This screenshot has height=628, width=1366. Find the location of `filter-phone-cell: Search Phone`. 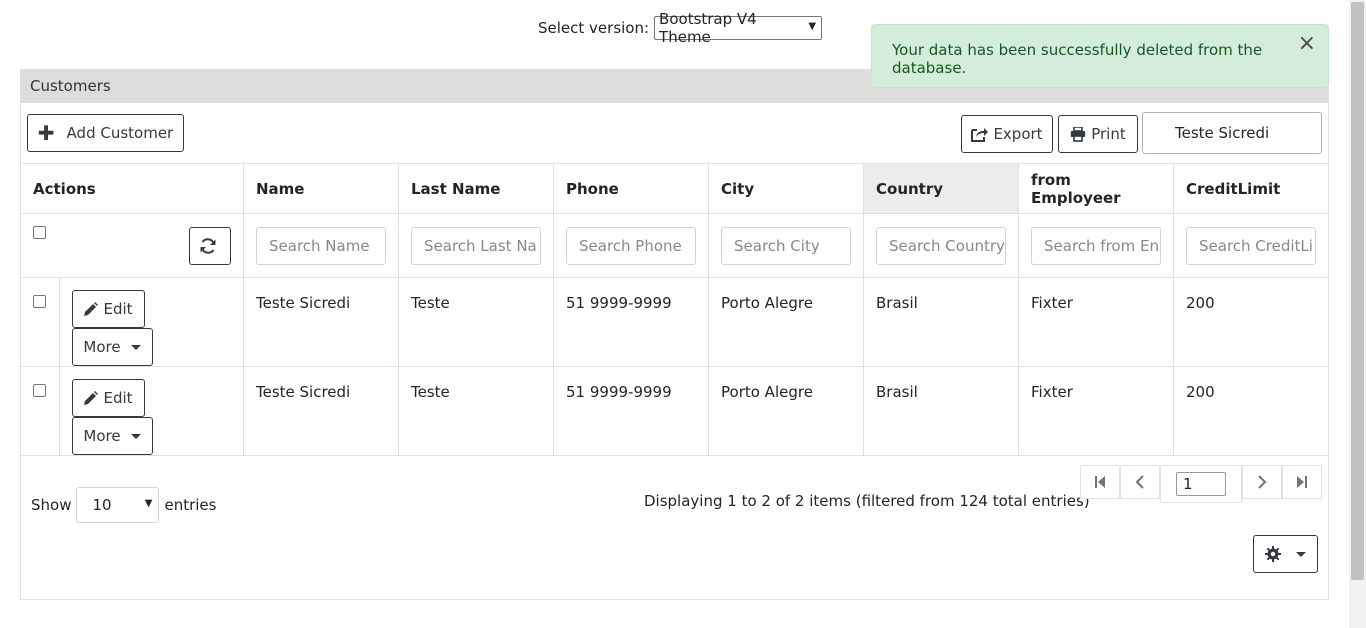

filter-phone-cell: Search Phone is located at coordinates (631, 245).